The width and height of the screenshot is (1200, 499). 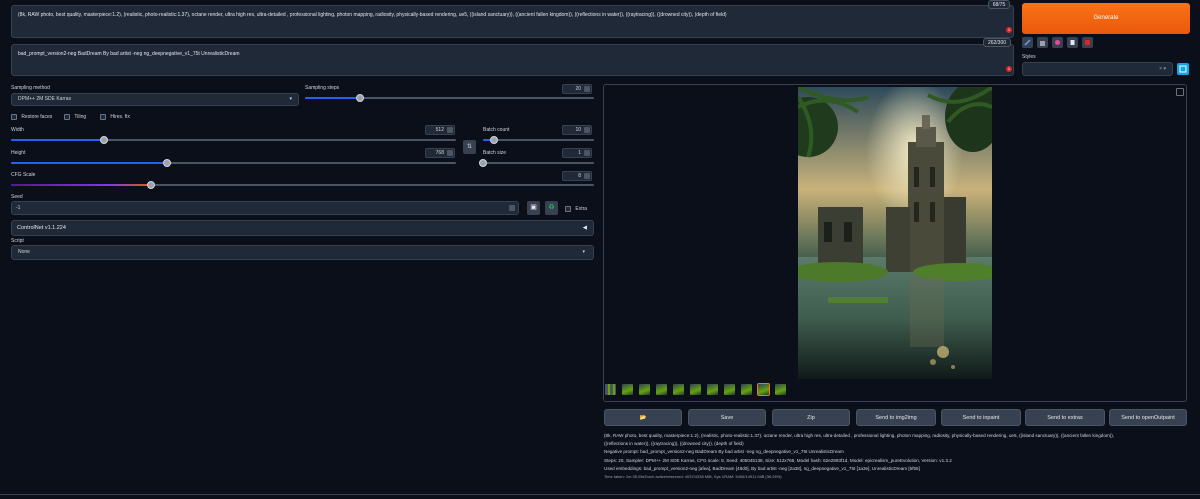 What do you see at coordinates (577, 176) in the screenshot?
I see `cfg-scale-input: 8` at bounding box center [577, 176].